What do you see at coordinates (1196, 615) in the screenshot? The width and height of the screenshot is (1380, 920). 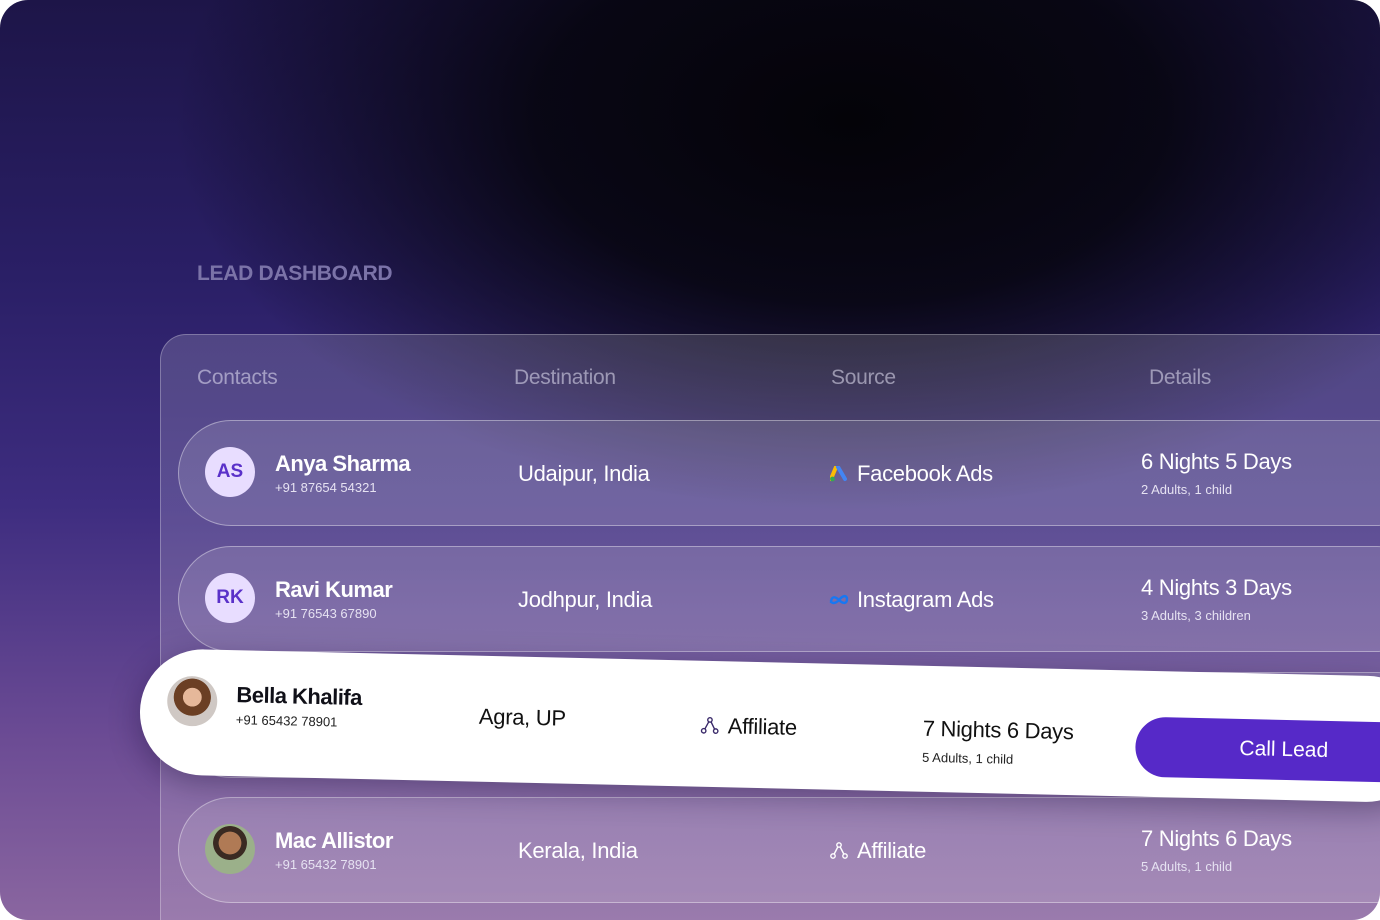 I see `trip-guests: 3 Adults, 3 children` at bounding box center [1196, 615].